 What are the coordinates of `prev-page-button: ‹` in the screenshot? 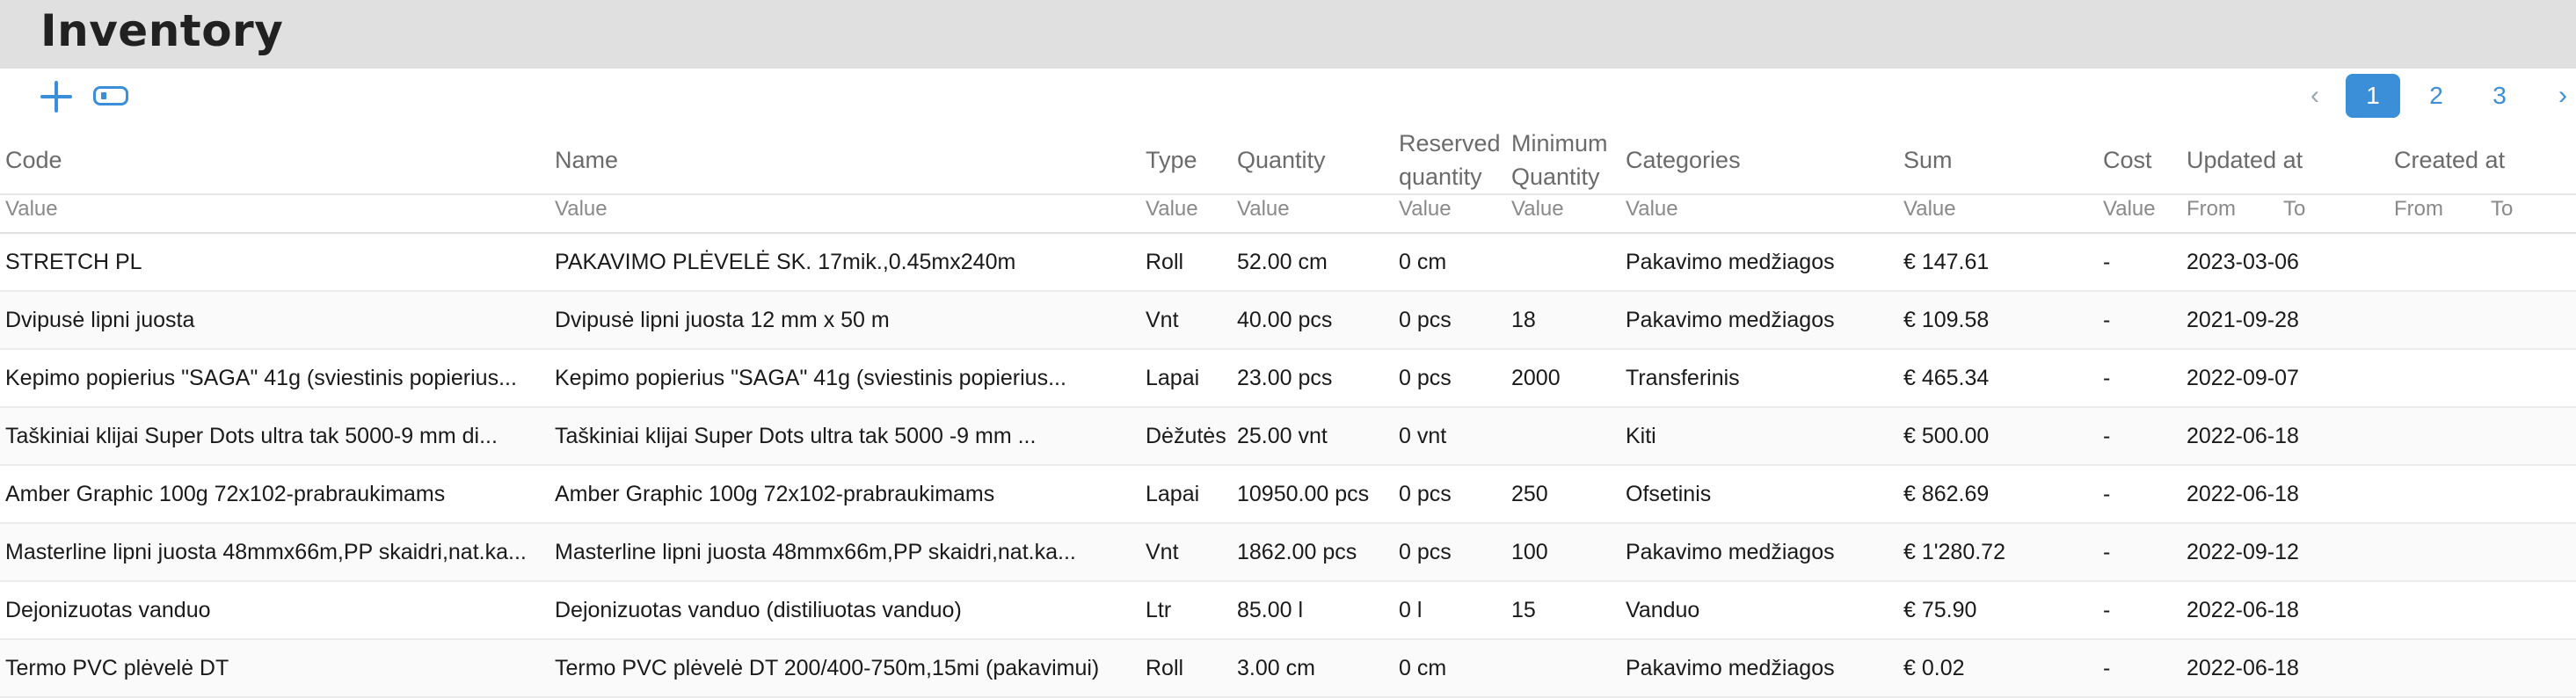 It's located at (2315, 96).